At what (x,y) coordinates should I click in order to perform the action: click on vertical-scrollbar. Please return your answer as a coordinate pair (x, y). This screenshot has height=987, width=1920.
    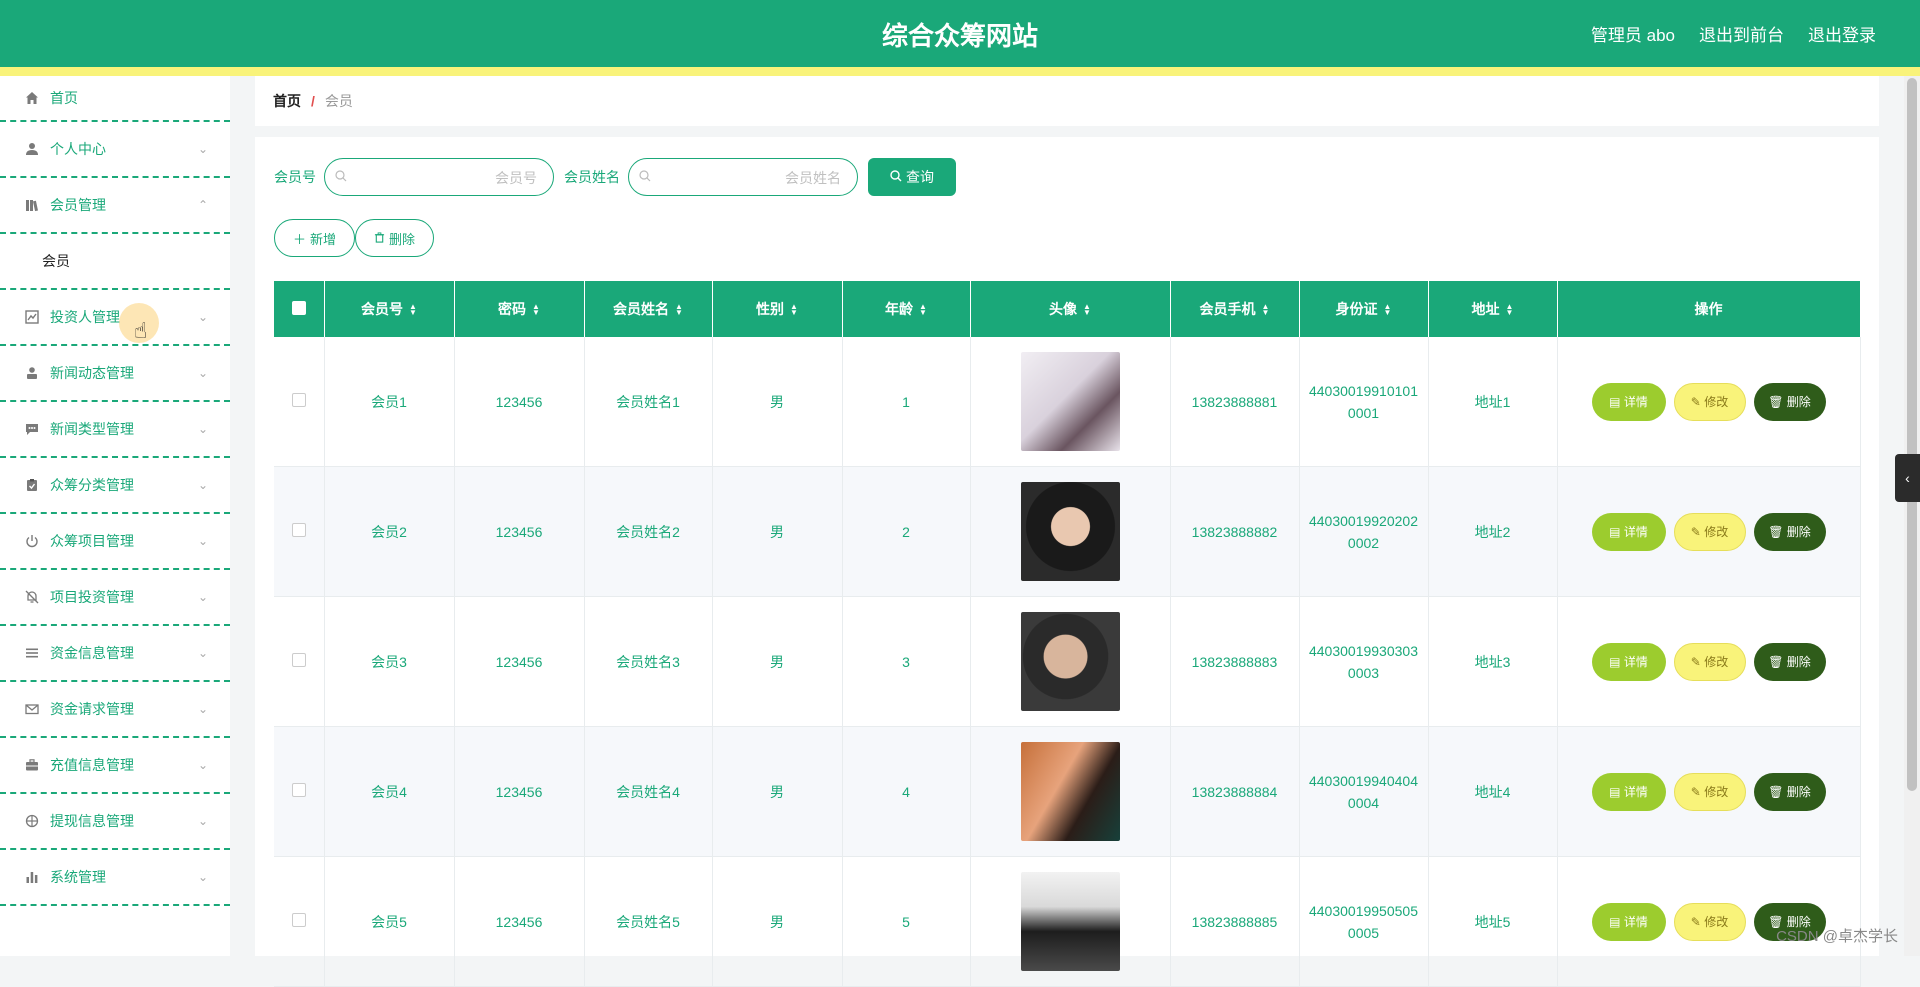
    Looking at the image, I should click on (1912, 516).